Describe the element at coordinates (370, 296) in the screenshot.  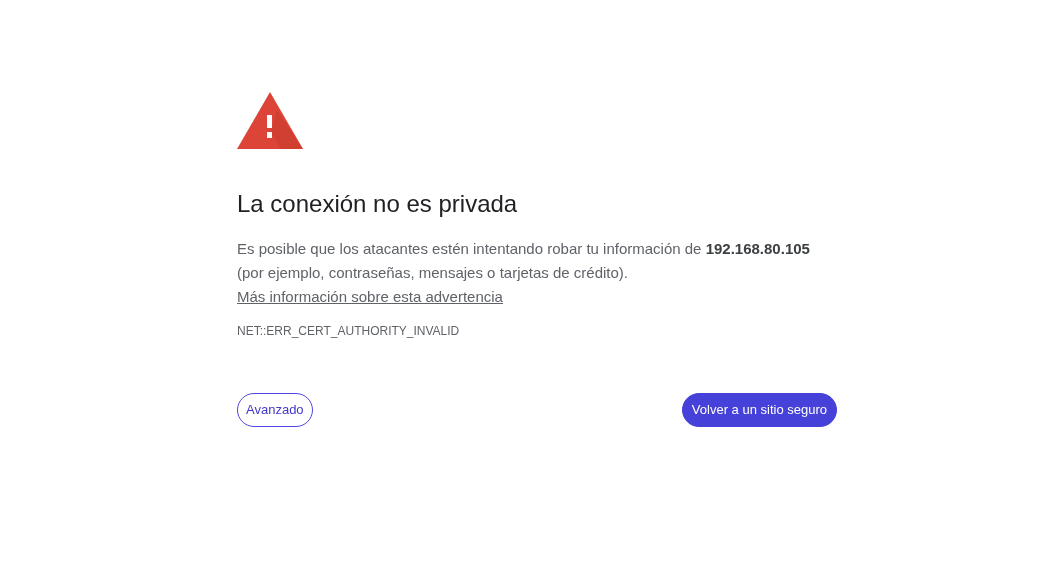
I see `learn-more-link: Más información sobre esta advertencia` at that location.